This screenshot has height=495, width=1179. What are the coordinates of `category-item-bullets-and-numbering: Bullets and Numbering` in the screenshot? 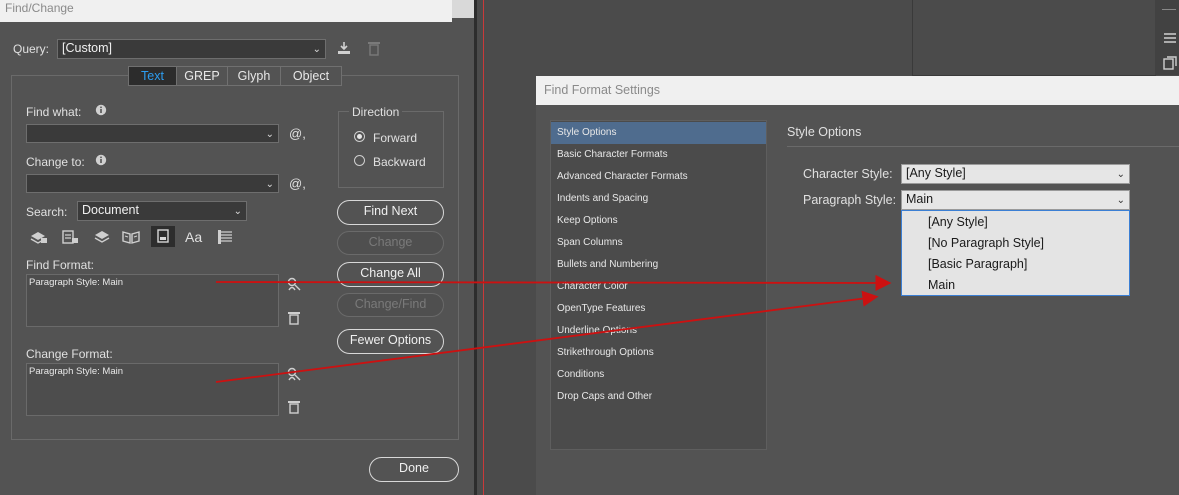 It's located at (658, 265).